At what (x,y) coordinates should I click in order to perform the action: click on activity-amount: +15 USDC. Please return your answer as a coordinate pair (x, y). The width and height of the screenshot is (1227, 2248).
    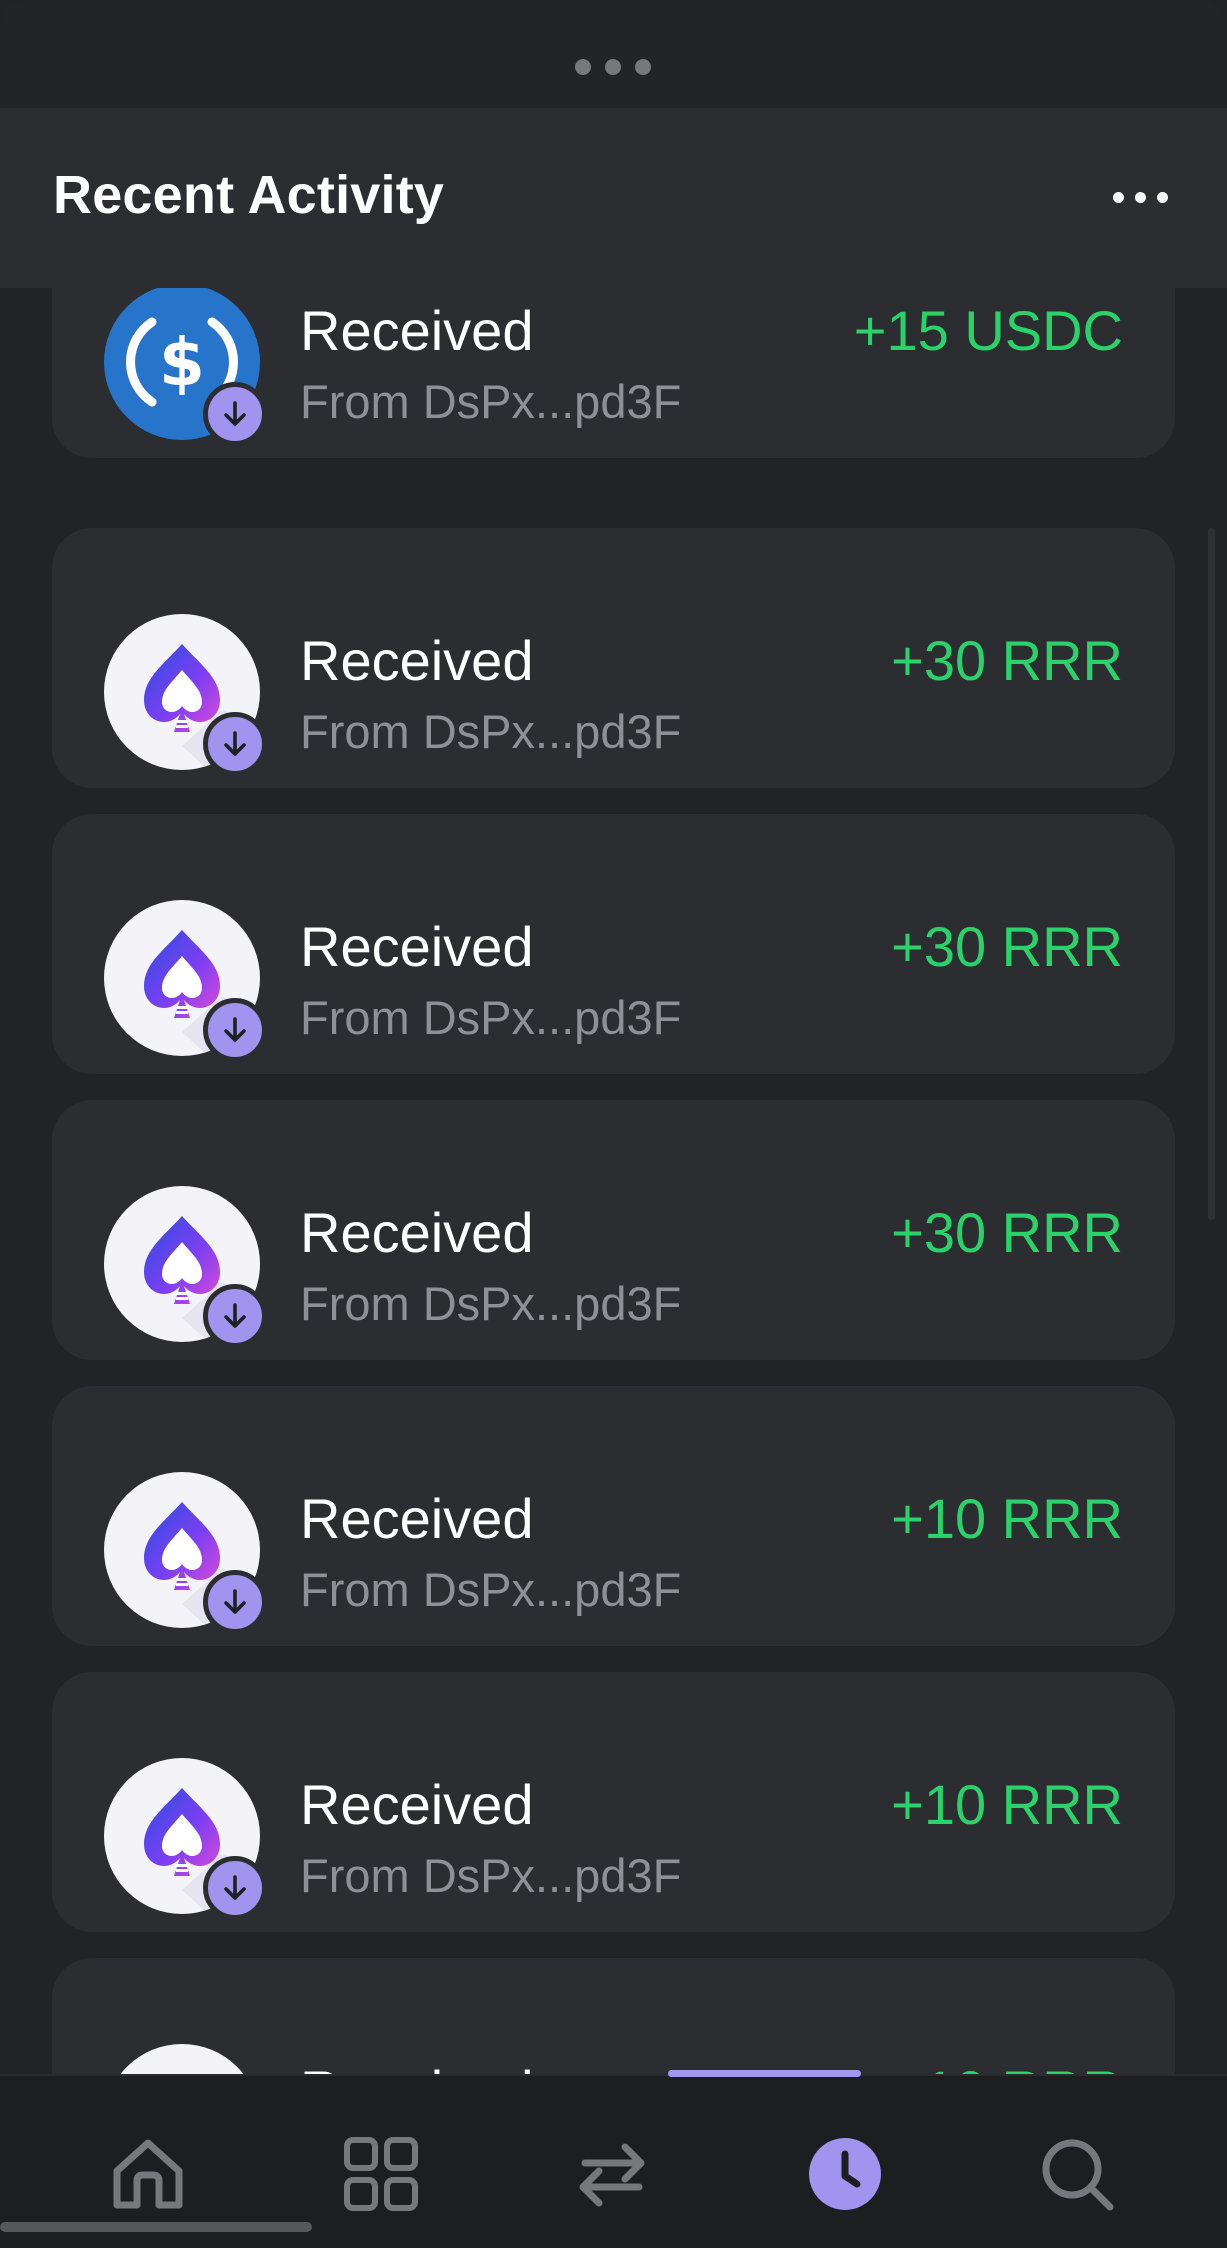
    Looking at the image, I should click on (988, 330).